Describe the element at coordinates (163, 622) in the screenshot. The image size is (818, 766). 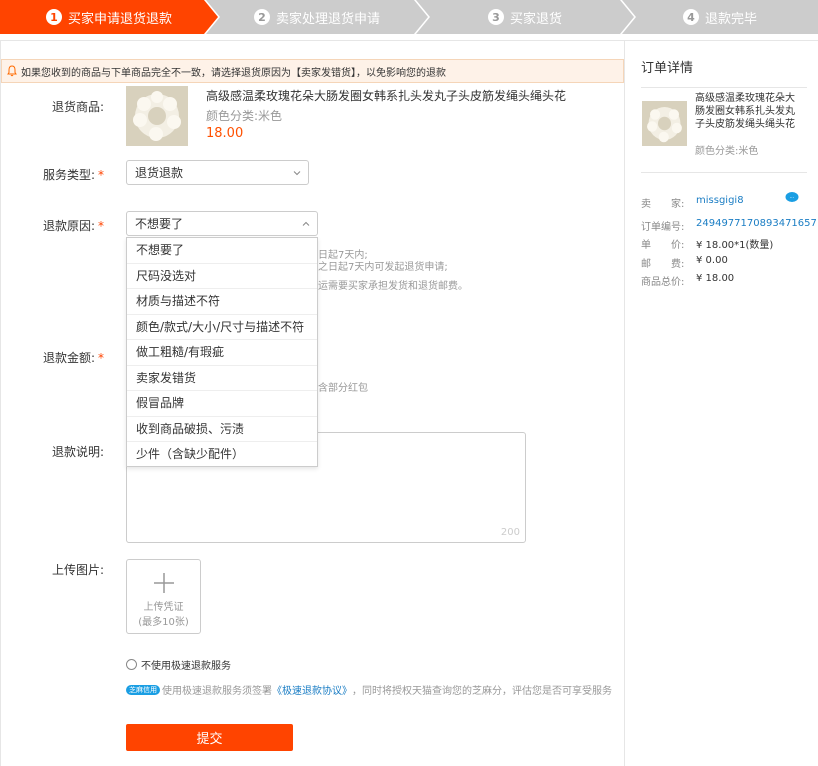
I see `upload-limit-text: (最多10张)` at that location.